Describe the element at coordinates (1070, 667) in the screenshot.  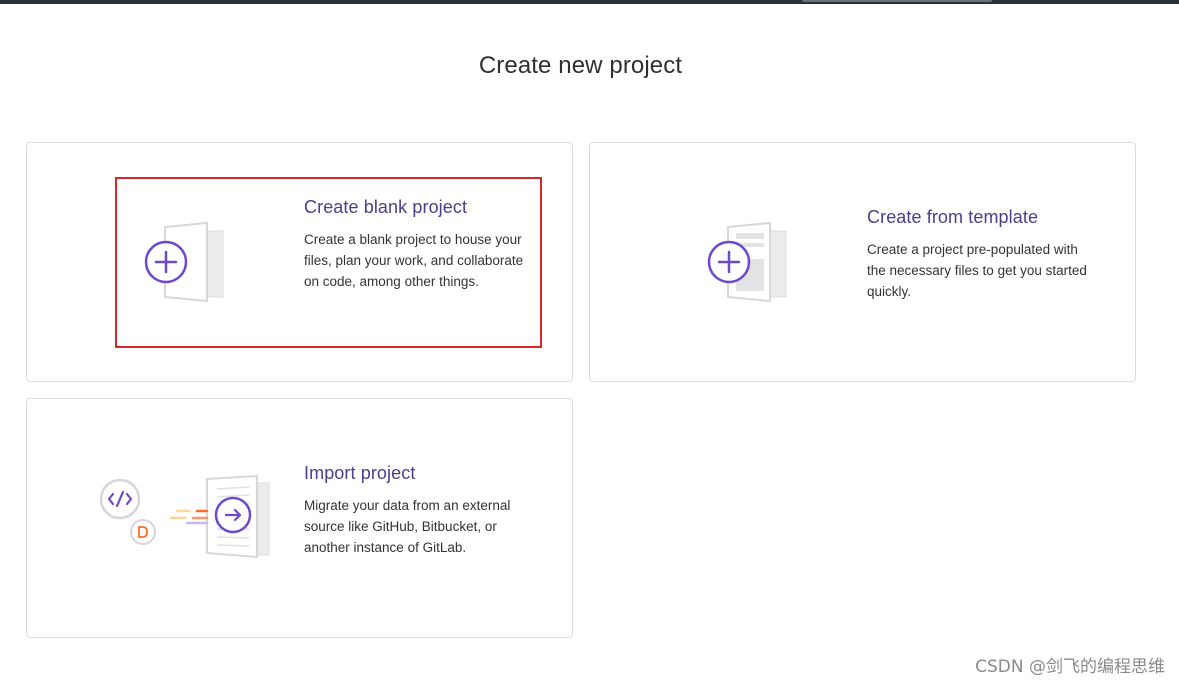
I see `watermark: CSDN @剑飞的编程思维` at that location.